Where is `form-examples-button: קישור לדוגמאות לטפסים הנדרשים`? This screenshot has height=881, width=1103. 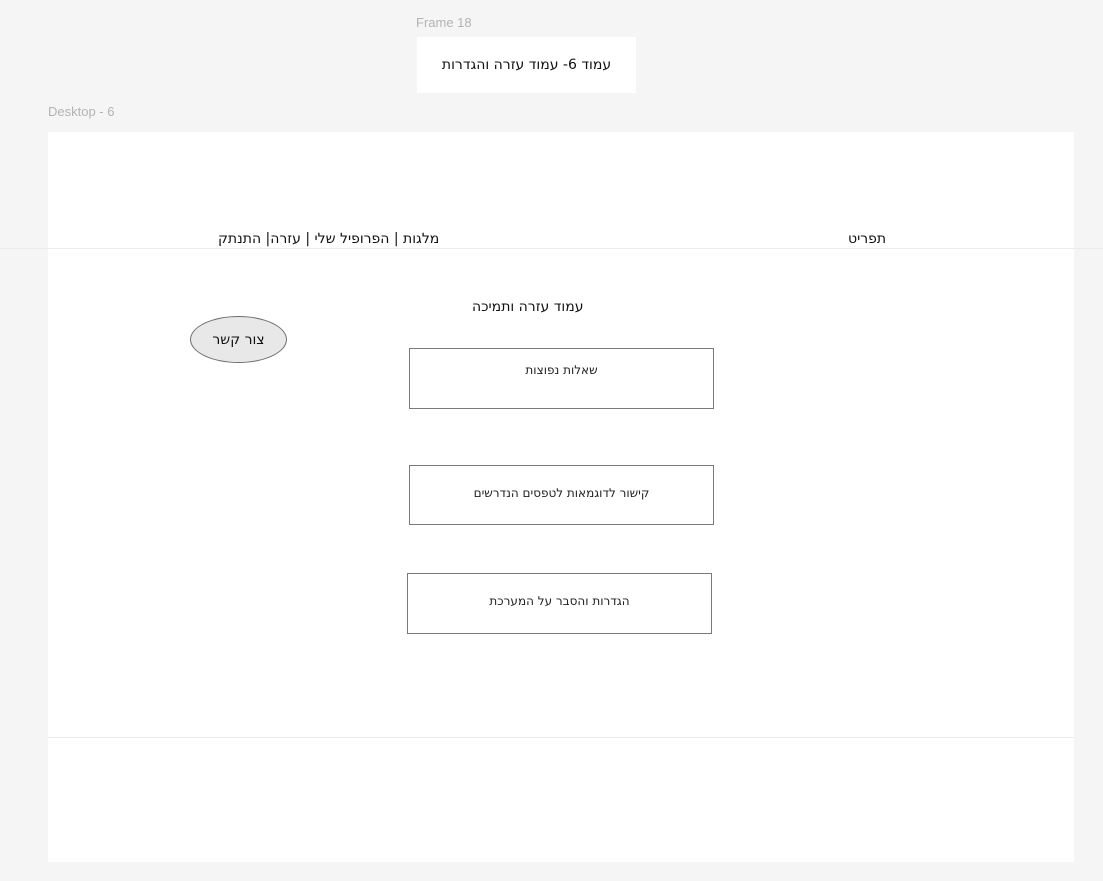 form-examples-button: קישור לדוגמאות לטפסים הנדרשים is located at coordinates (561, 495).